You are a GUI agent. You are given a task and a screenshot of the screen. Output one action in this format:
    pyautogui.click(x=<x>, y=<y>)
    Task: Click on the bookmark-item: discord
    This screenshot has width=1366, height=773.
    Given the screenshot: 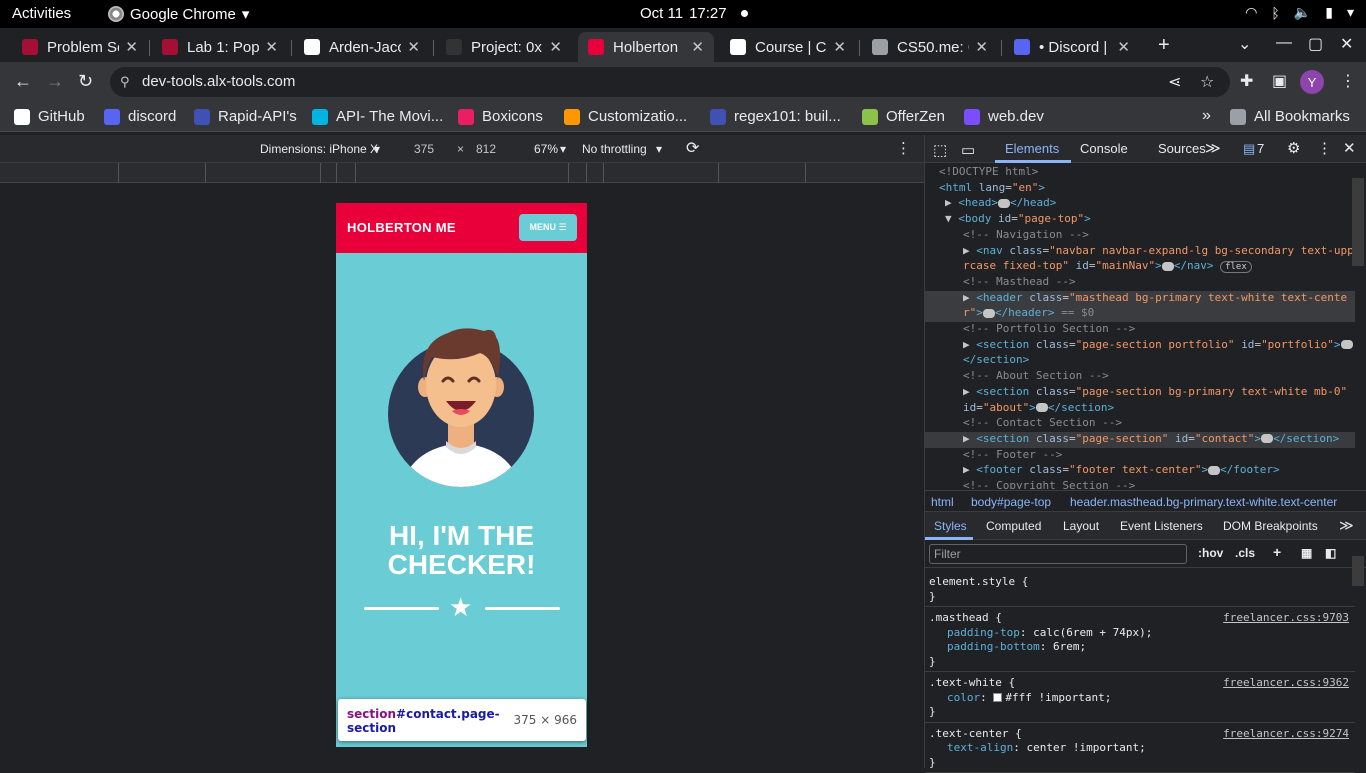 What is the action you would take?
    pyautogui.click(x=140, y=116)
    